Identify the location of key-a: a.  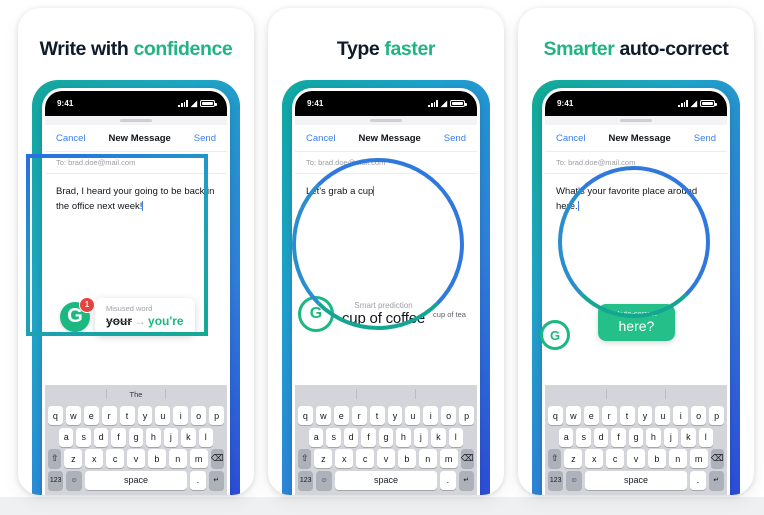
(566, 437).